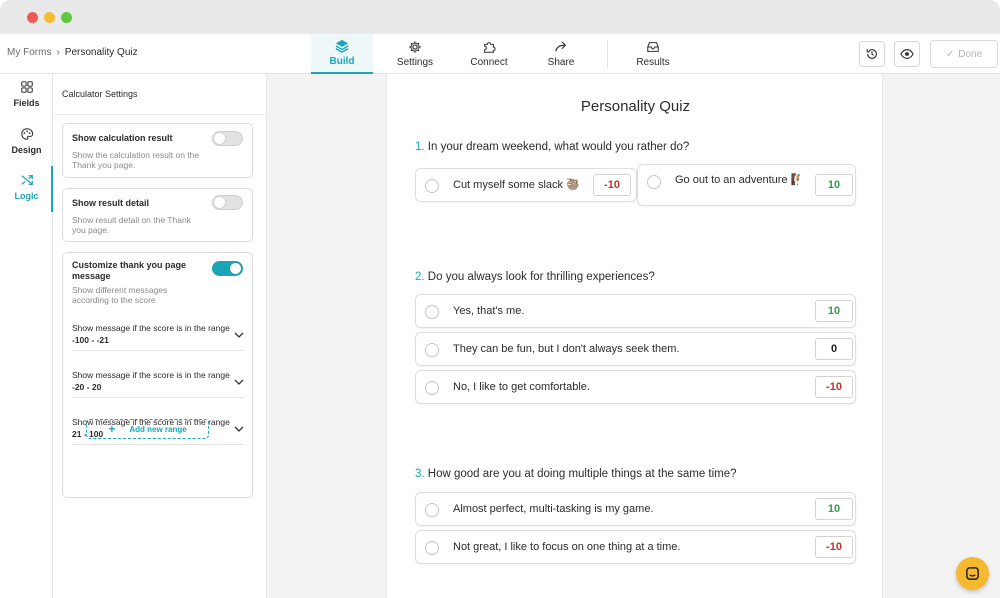 The image size is (1000, 598). What do you see at coordinates (635, 311) in the screenshot?
I see `answer-option: Yes, that's me. 10` at bounding box center [635, 311].